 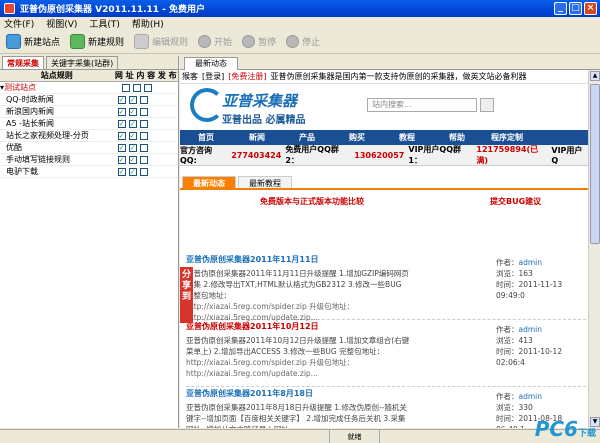 I want to click on edit-rule-button: 编辑规则, so click(x=161, y=41).